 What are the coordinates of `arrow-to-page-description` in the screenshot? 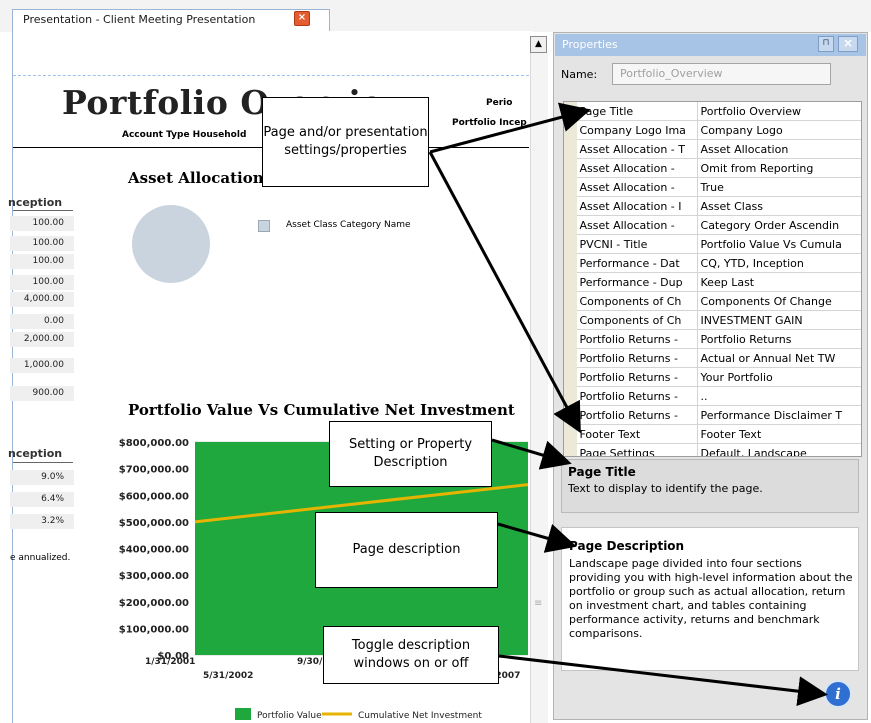 It's located at (537, 537).